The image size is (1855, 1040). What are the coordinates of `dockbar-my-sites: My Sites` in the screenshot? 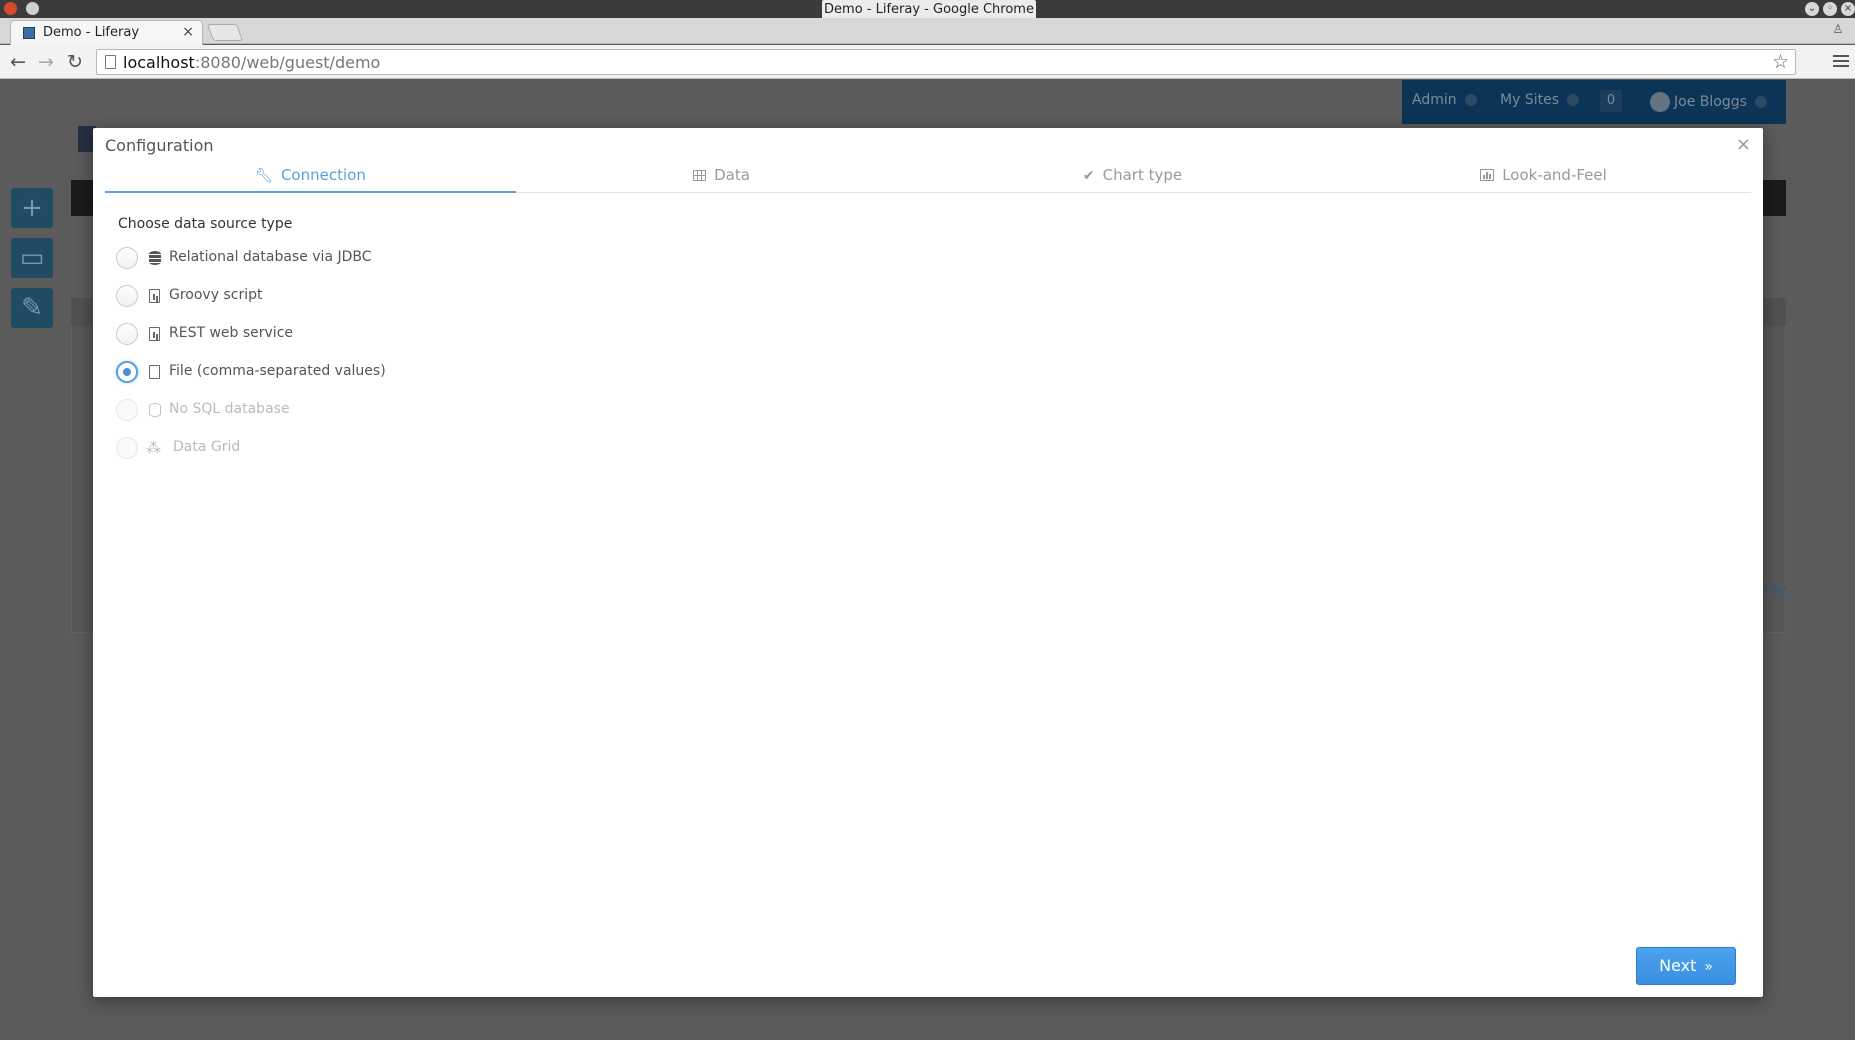 It's located at (1539, 100).